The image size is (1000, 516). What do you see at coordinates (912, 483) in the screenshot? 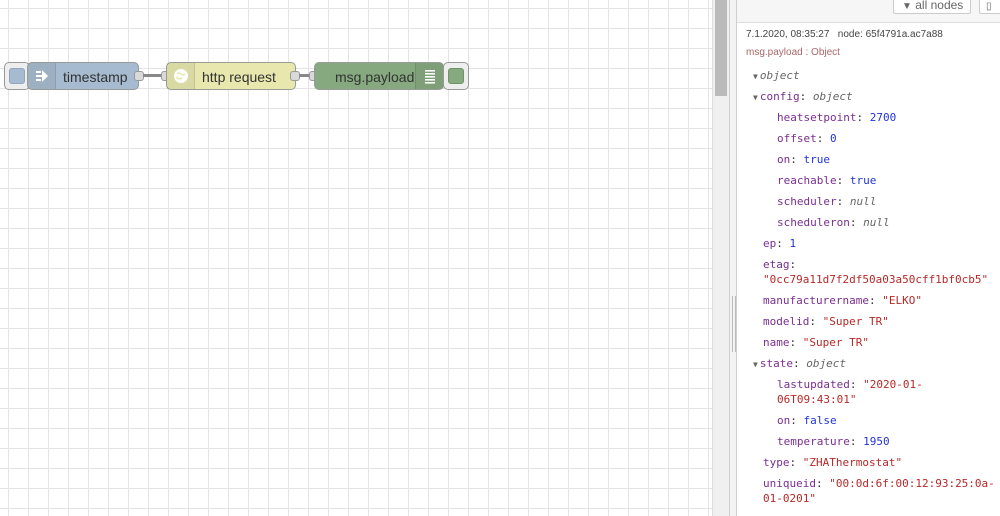
I see `value: "00:0d:6f:00:12:93:25:0a-` at bounding box center [912, 483].